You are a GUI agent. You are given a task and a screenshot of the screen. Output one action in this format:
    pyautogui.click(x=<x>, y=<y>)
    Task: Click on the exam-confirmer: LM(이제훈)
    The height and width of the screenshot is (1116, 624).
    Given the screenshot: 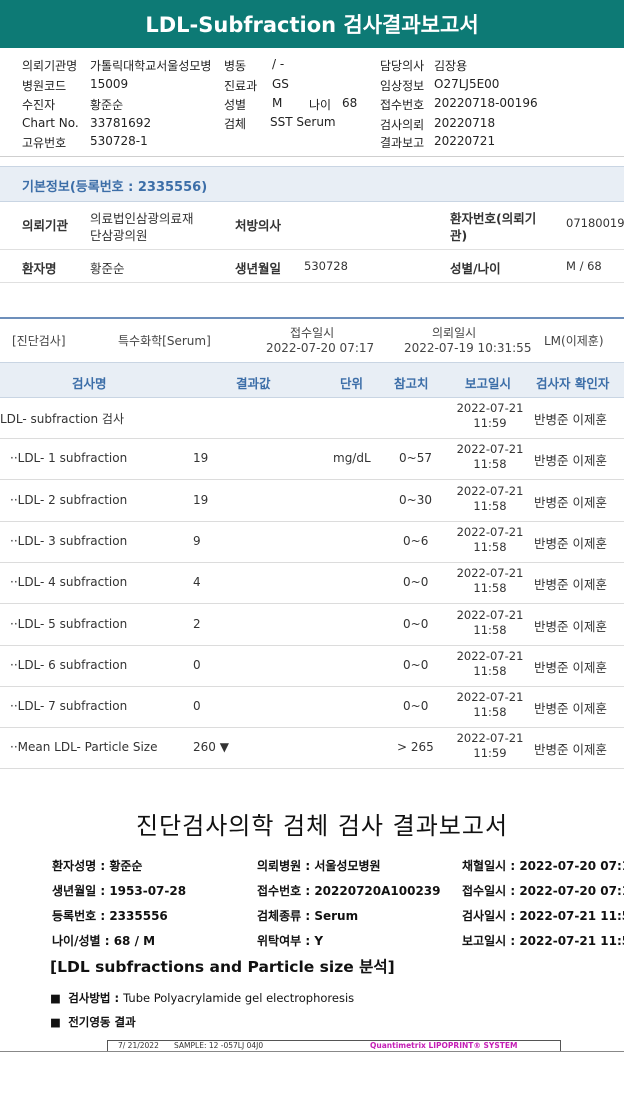 What is the action you would take?
    pyautogui.click(x=574, y=341)
    